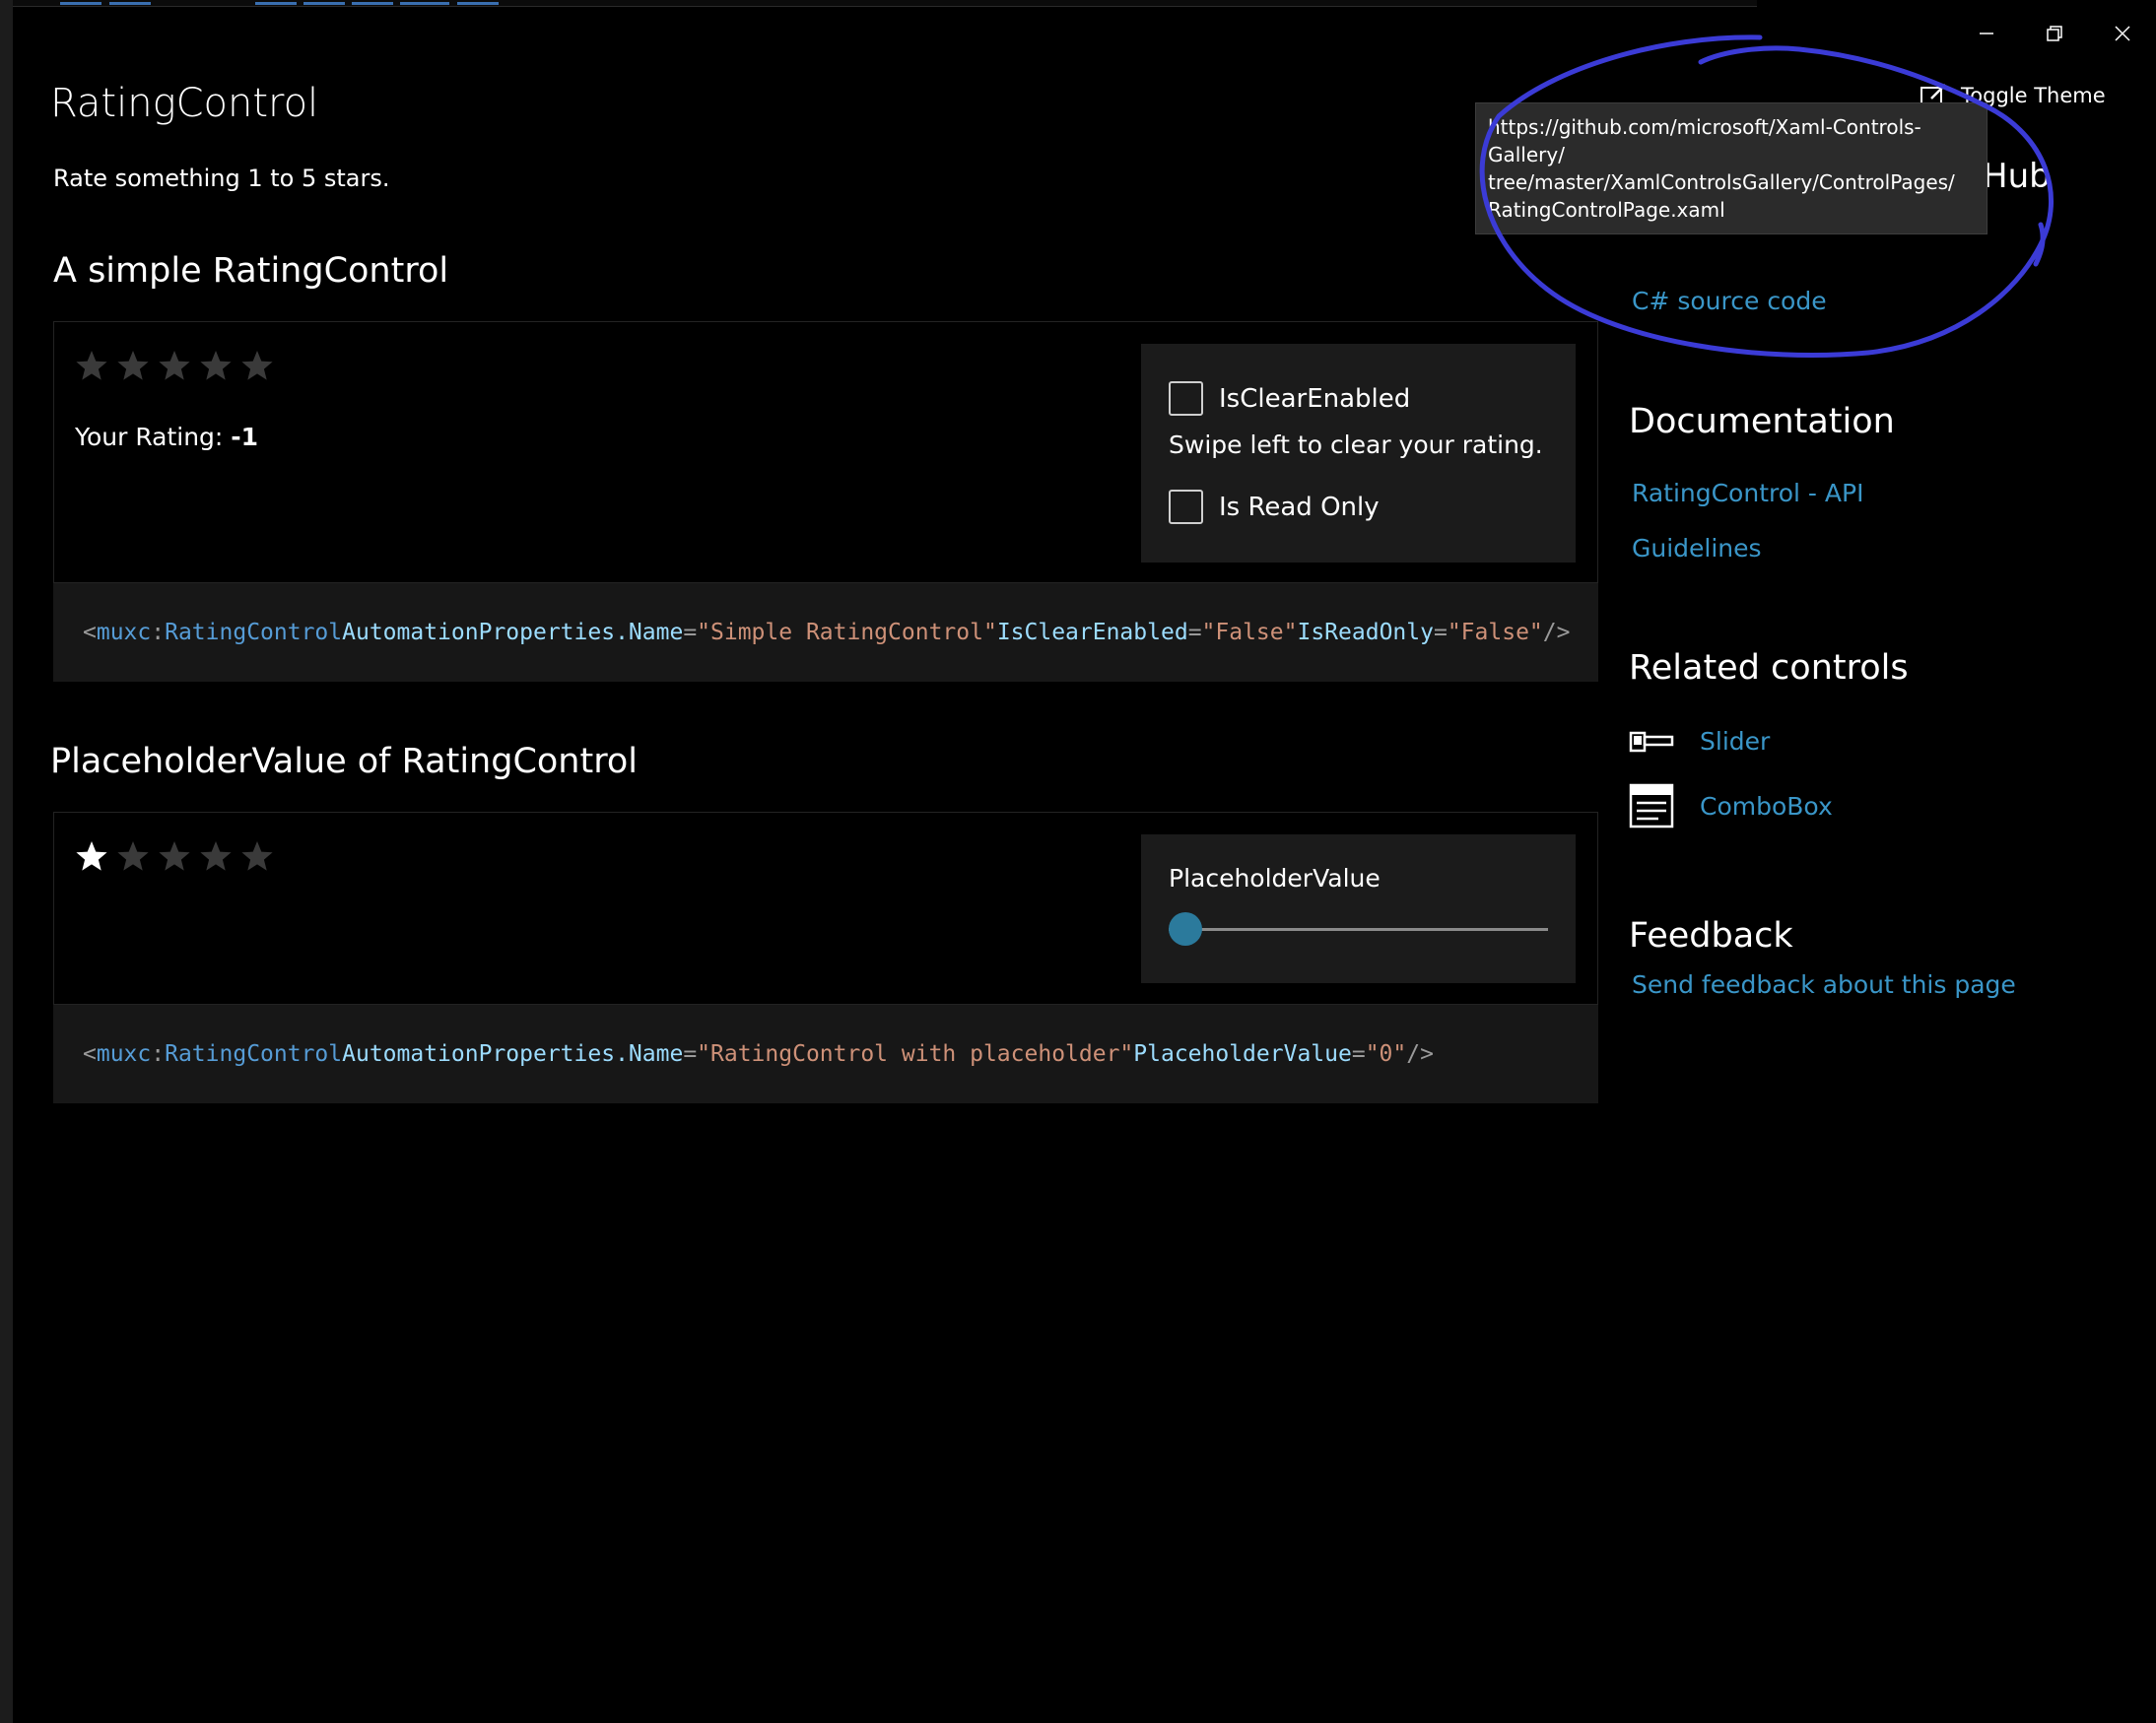  I want to click on your-rating-label: Your Rating:, so click(149, 437).